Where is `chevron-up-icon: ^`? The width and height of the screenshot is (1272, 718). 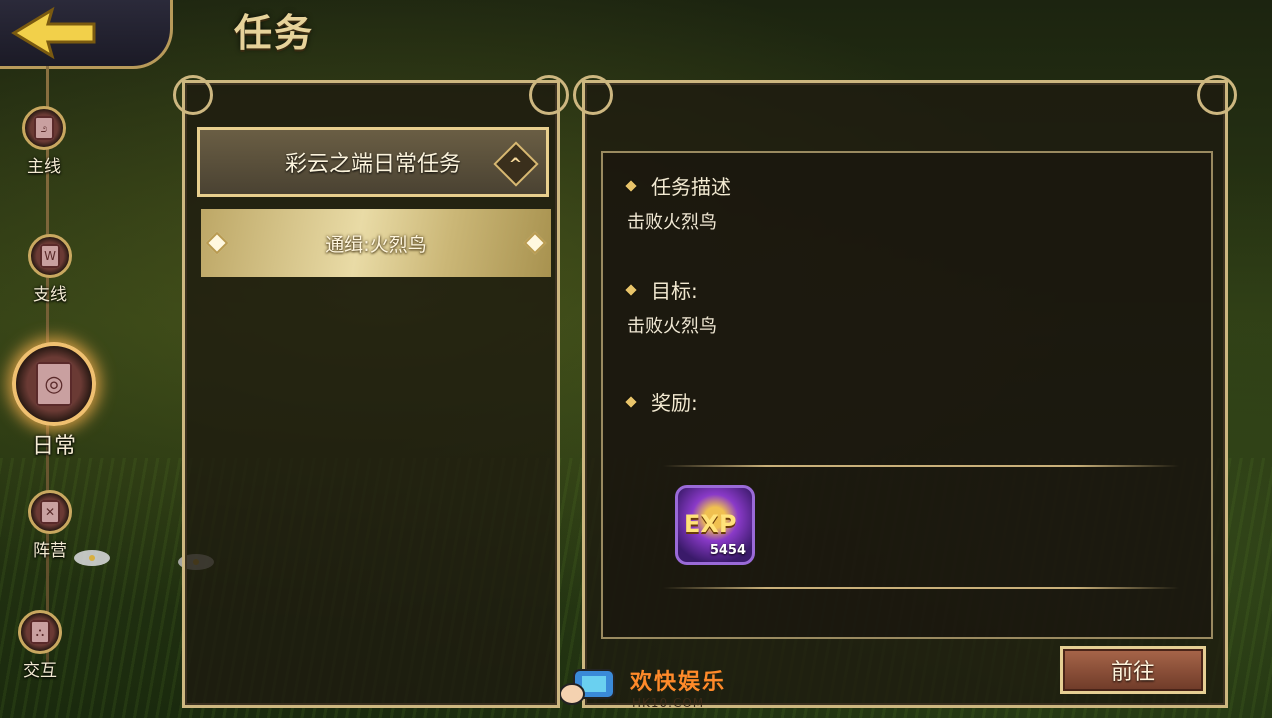 chevron-up-icon: ^ is located at coordinates (516, 164).